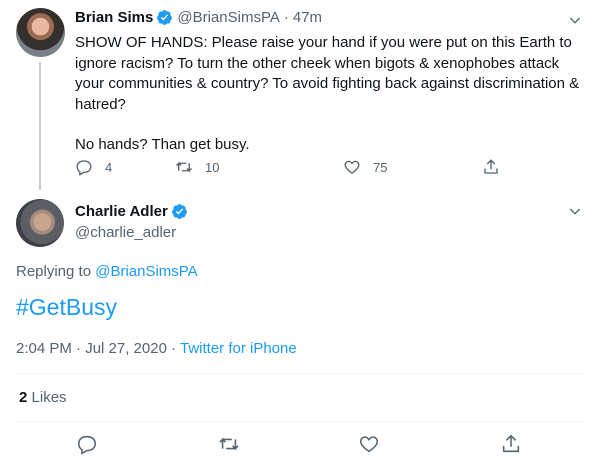 The width and height of the screenshot is (598, 471). I want to click on likes-count: 2, so click(23, 397).